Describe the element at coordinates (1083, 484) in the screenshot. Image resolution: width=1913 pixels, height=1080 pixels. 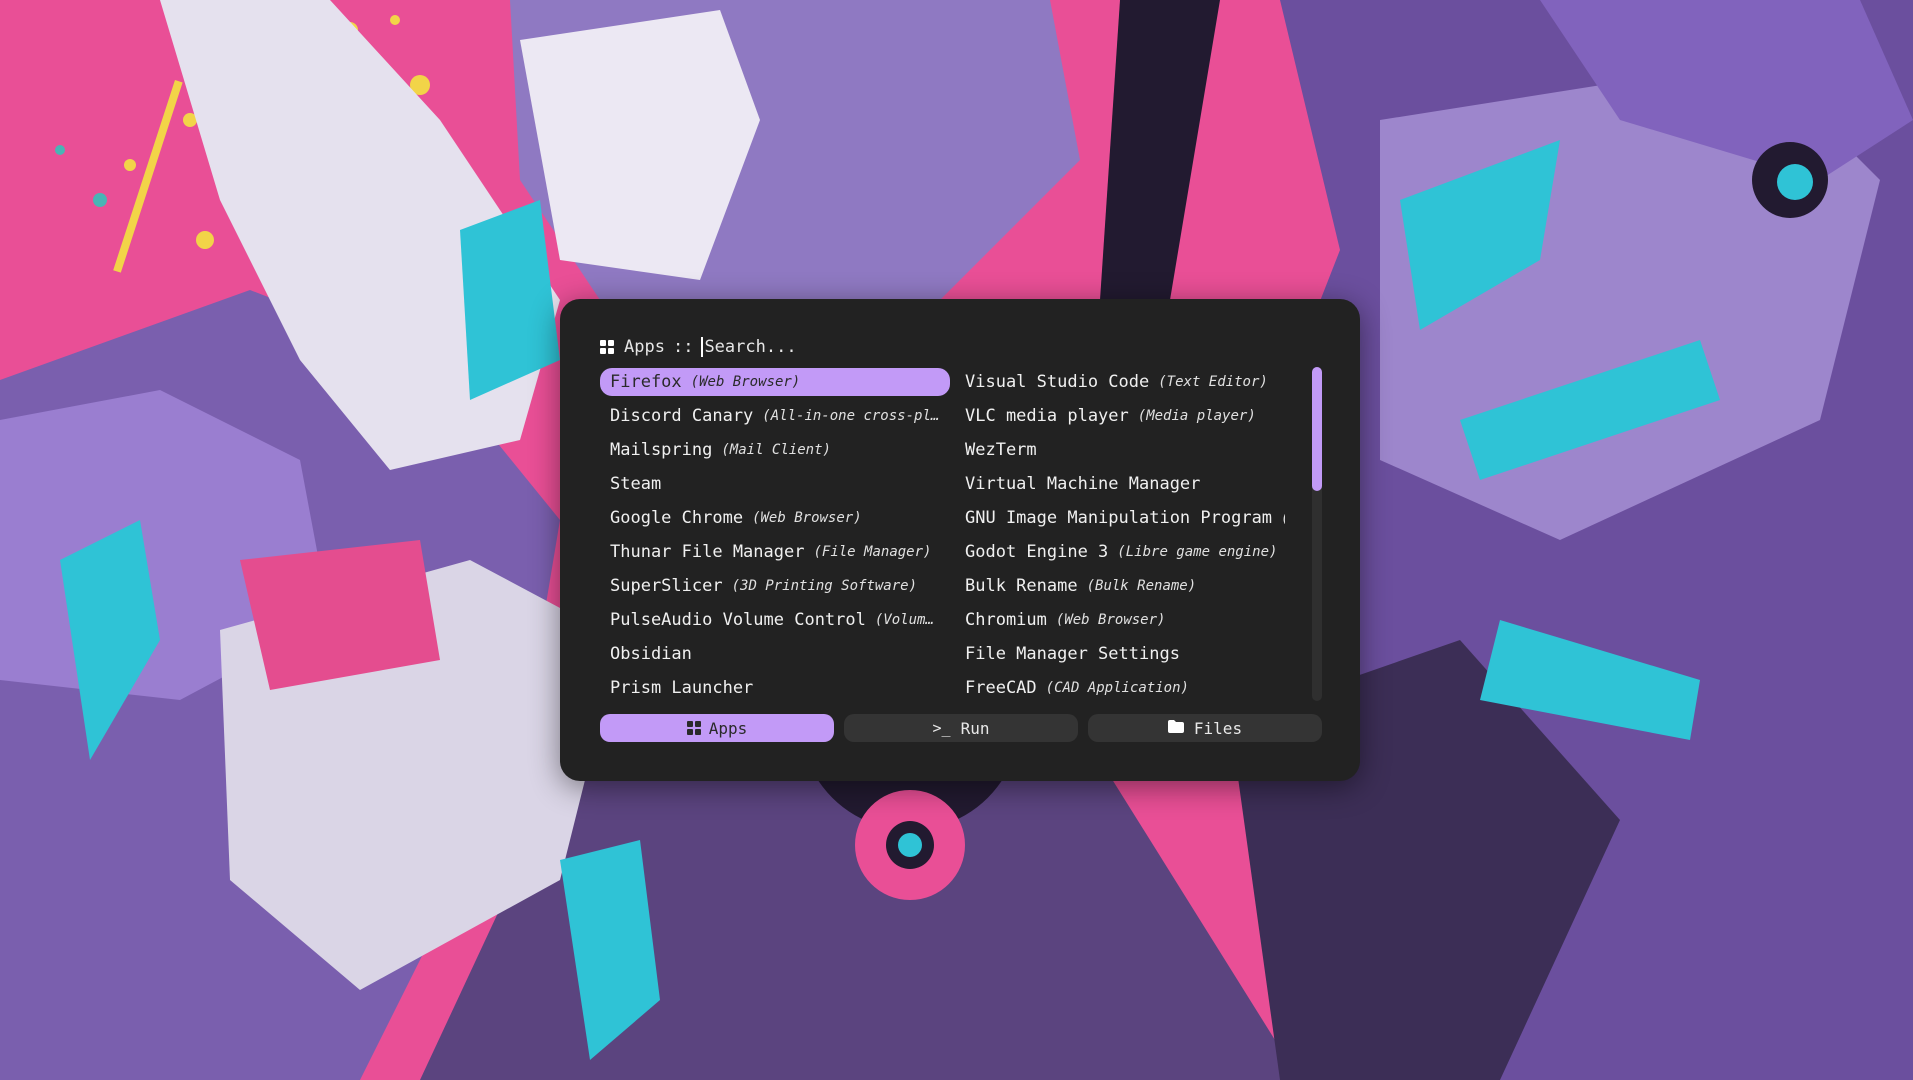
I see `app-name: Virtual Machine Manager` at that location.